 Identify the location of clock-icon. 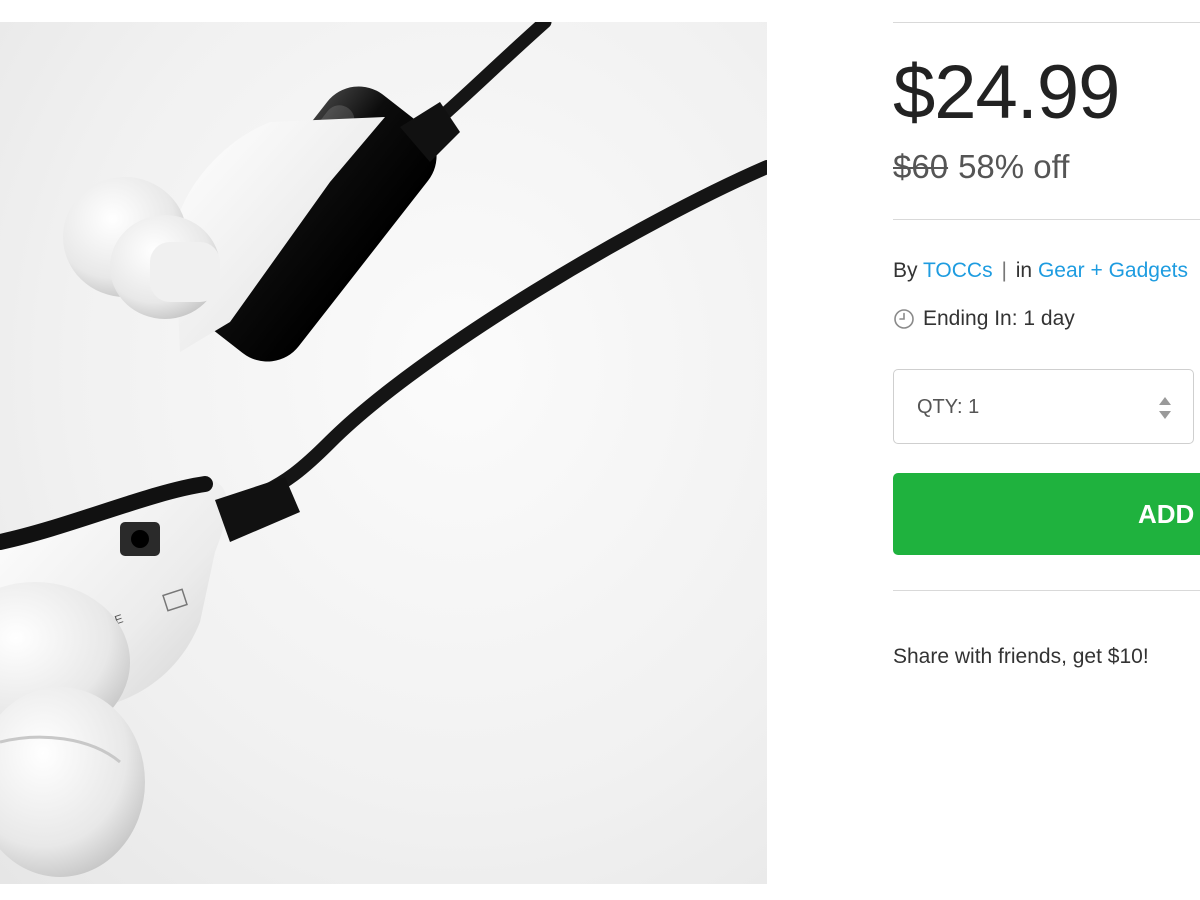
(904, 319).